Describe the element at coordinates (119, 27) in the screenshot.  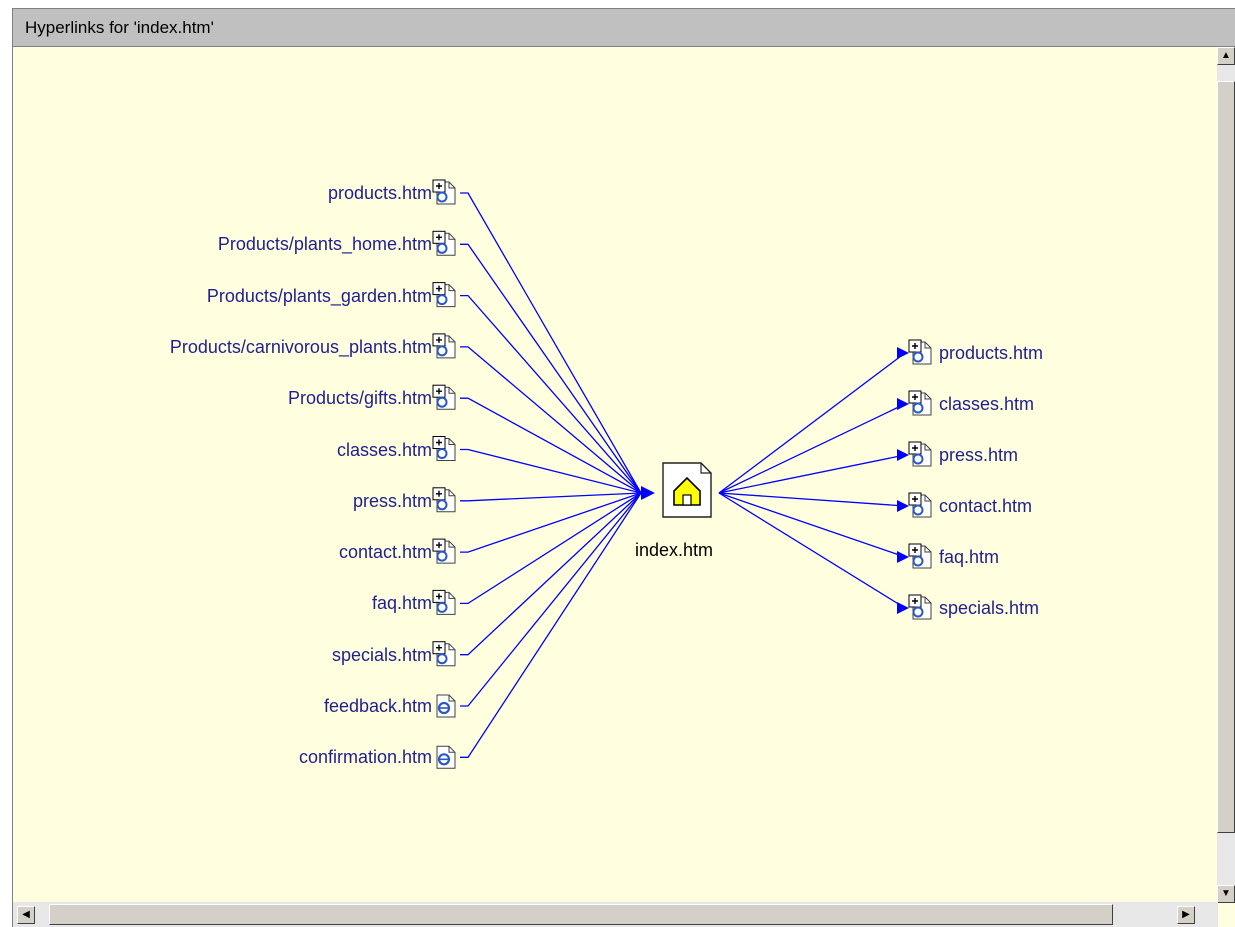
I see `window-title: Hyperlinks for 'index.htm'` at that location.